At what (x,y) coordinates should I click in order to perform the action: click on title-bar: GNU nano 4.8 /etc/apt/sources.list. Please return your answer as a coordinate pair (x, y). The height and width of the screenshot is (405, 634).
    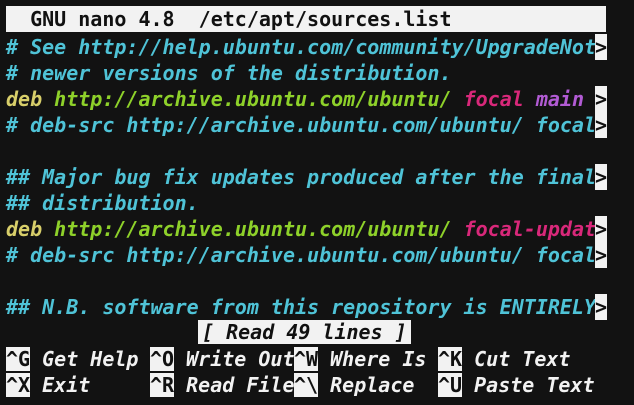
    Looking at the image, I should click on (306, 19).